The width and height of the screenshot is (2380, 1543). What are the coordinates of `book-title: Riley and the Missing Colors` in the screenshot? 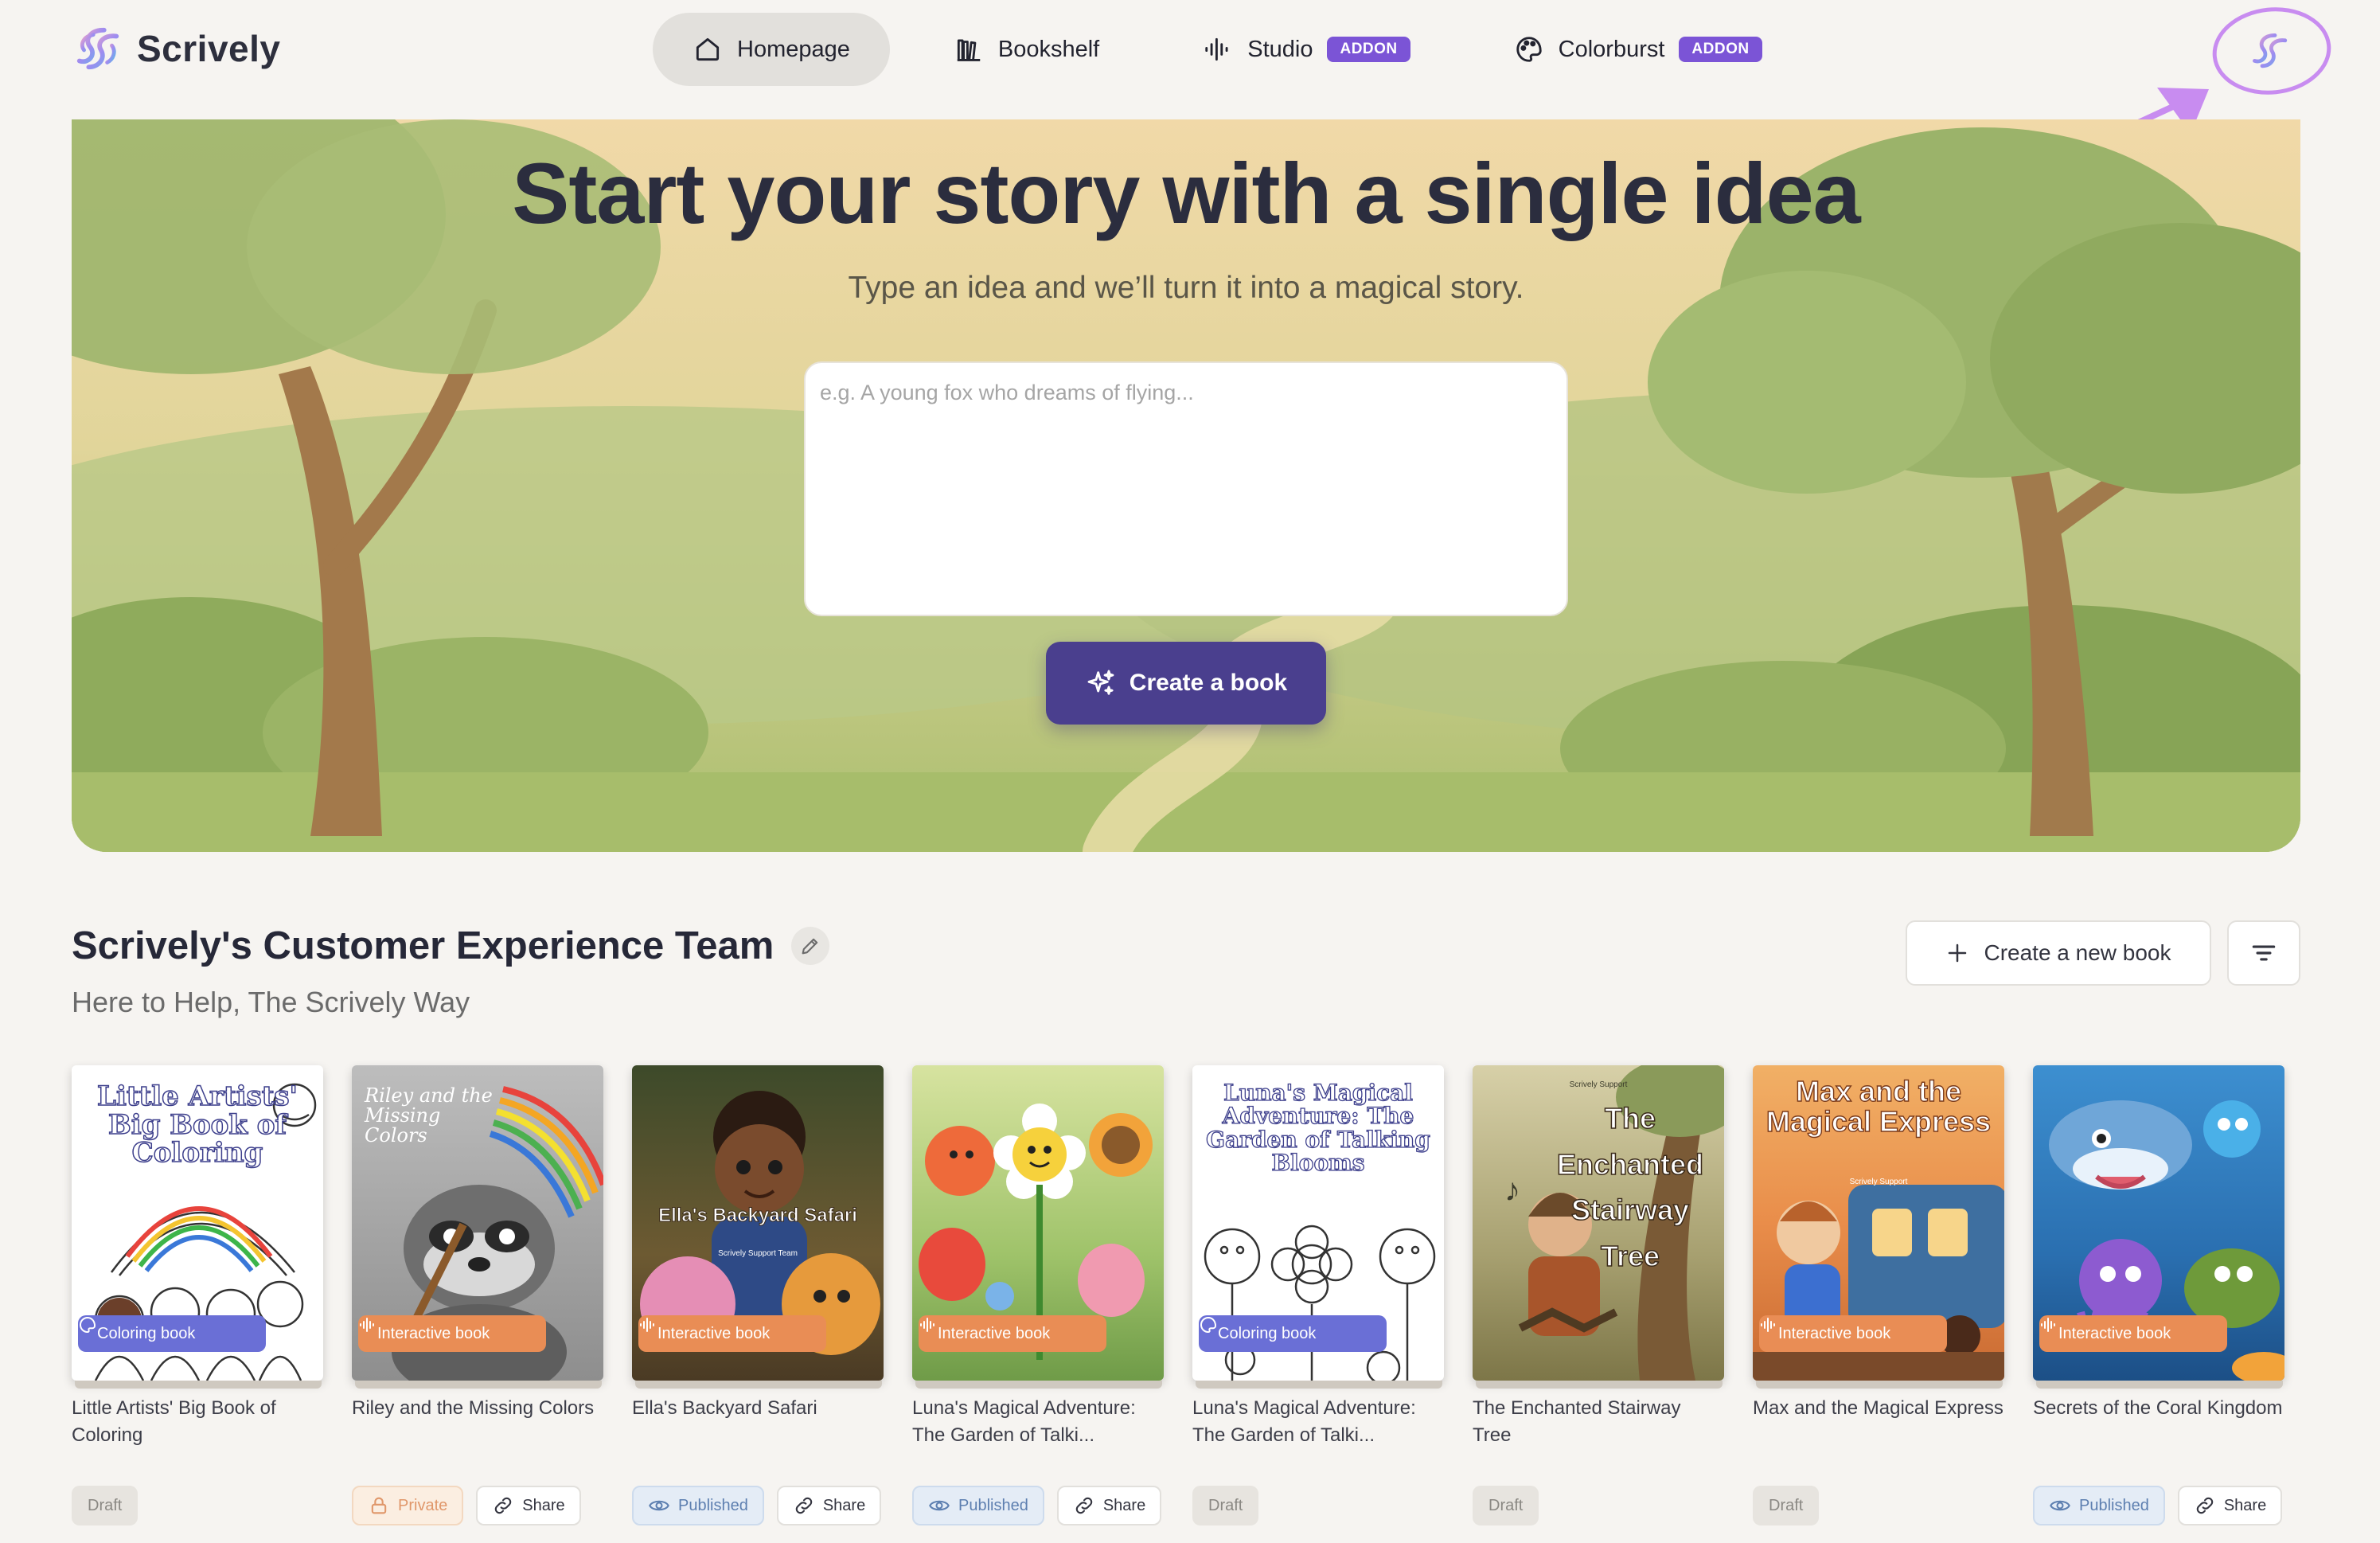 It's located at (477, 1409).